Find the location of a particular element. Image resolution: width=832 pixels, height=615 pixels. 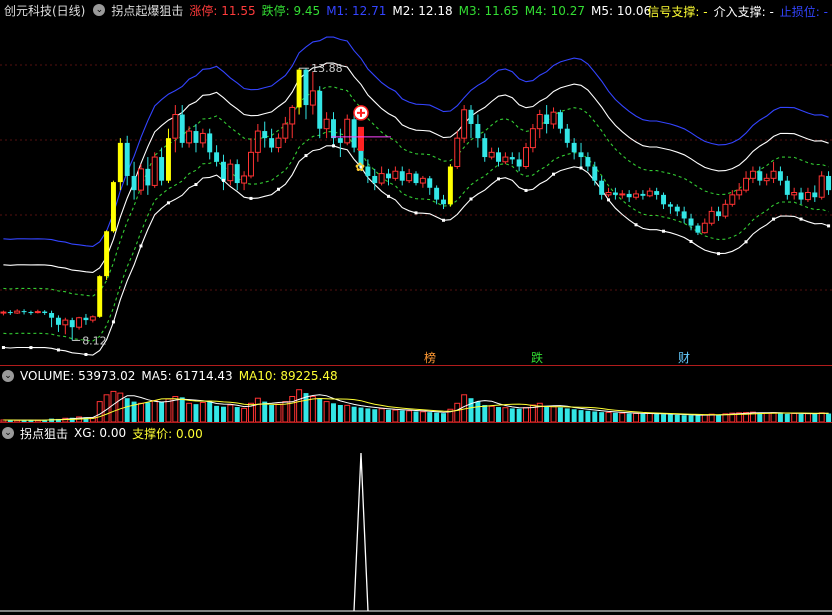

indicator-name: 拐点起爆狙击 is located at coordinates (147, 10).